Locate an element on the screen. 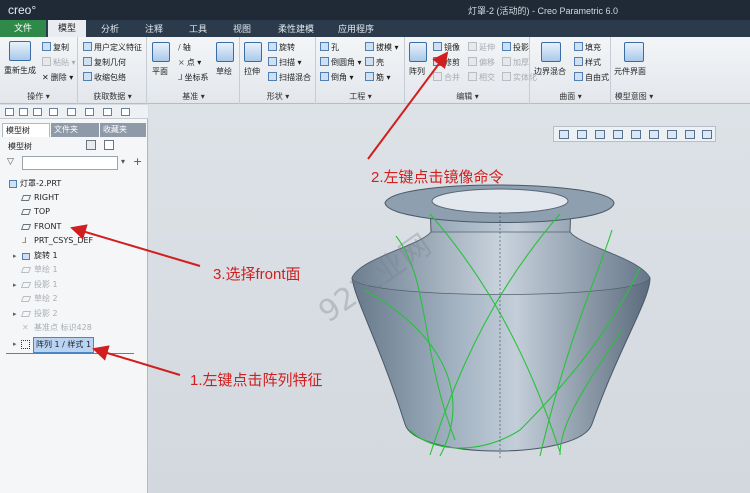  arrow-to-front is located at coordinates (135, 245).